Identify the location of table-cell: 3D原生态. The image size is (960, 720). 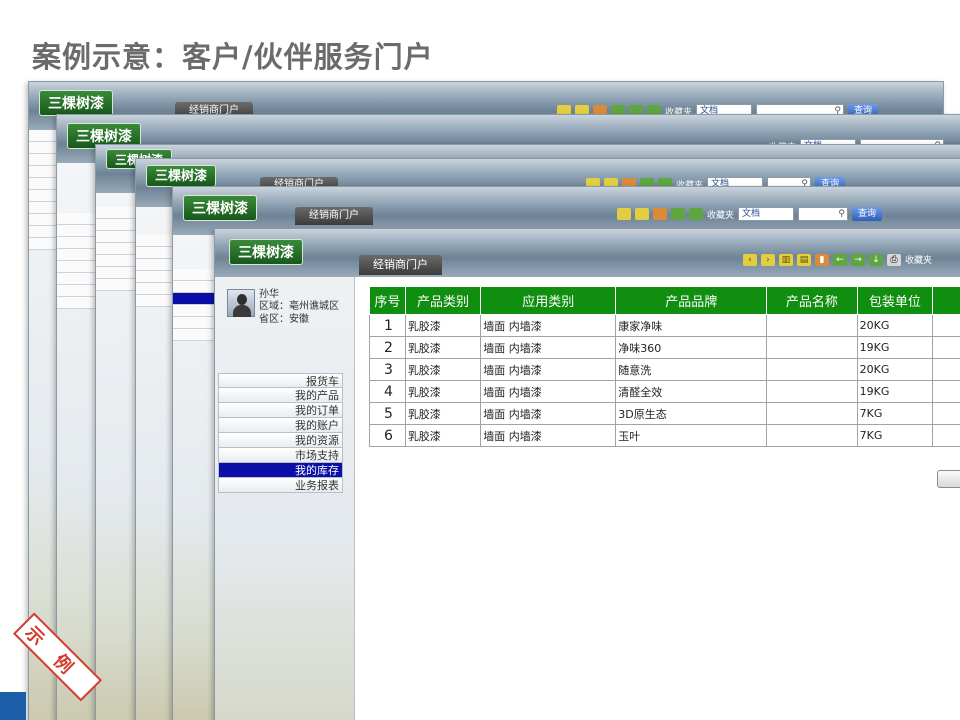
(691, 413).